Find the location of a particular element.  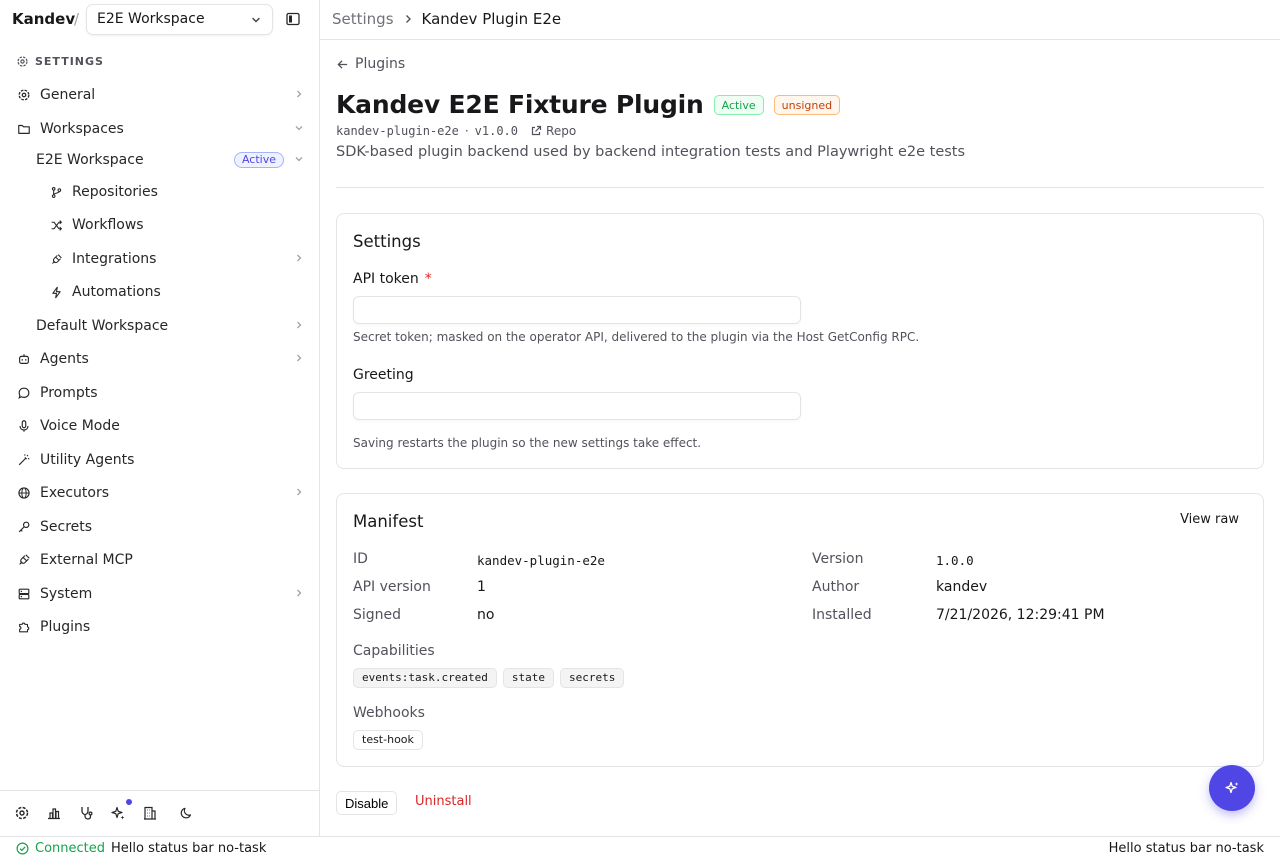

sidebar-item-label: Agents is located at coordinates (64, 359).